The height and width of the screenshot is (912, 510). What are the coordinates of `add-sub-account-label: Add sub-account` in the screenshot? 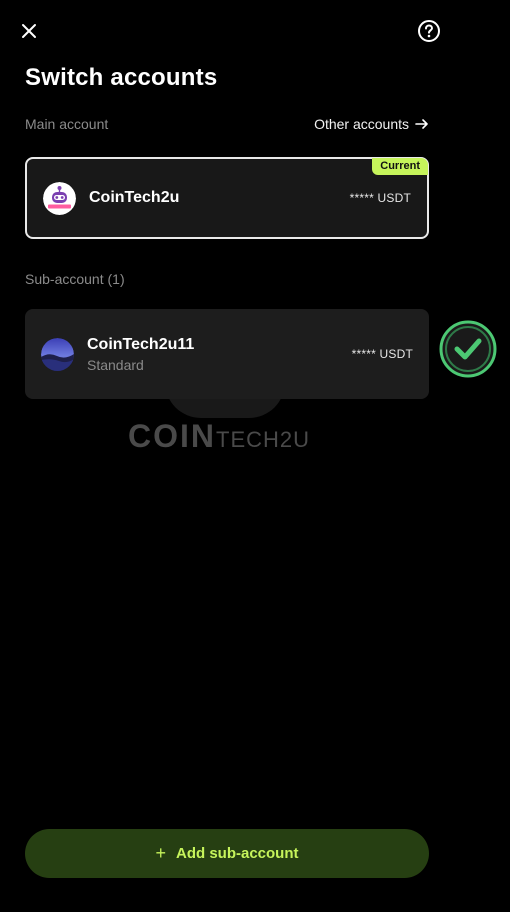 It's located at (237, 853).